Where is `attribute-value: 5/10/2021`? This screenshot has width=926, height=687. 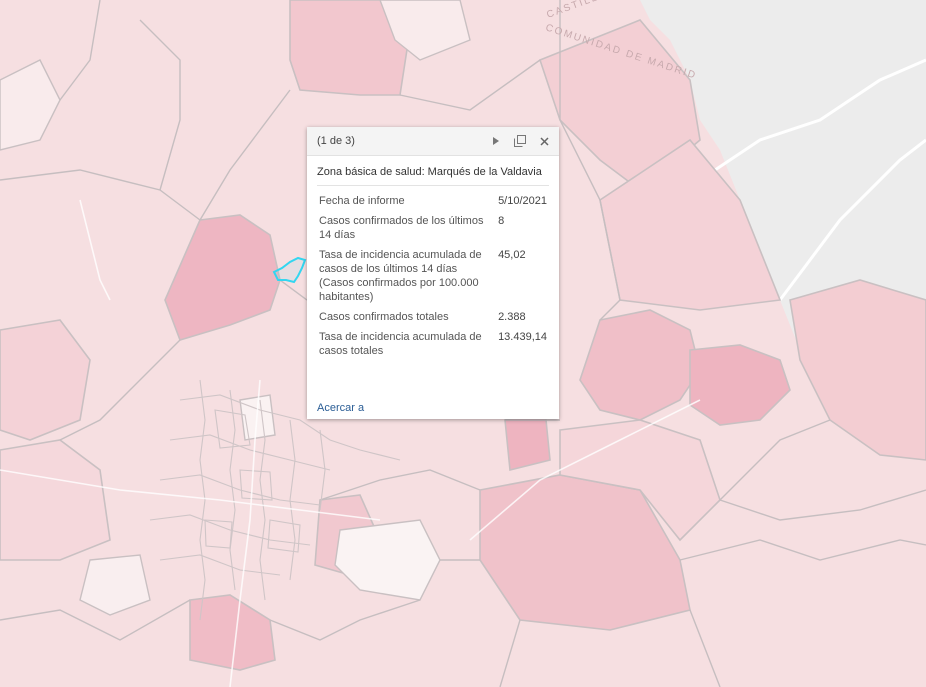
attribute-value: 5/10/2021 is located at coordinates (522, 201).